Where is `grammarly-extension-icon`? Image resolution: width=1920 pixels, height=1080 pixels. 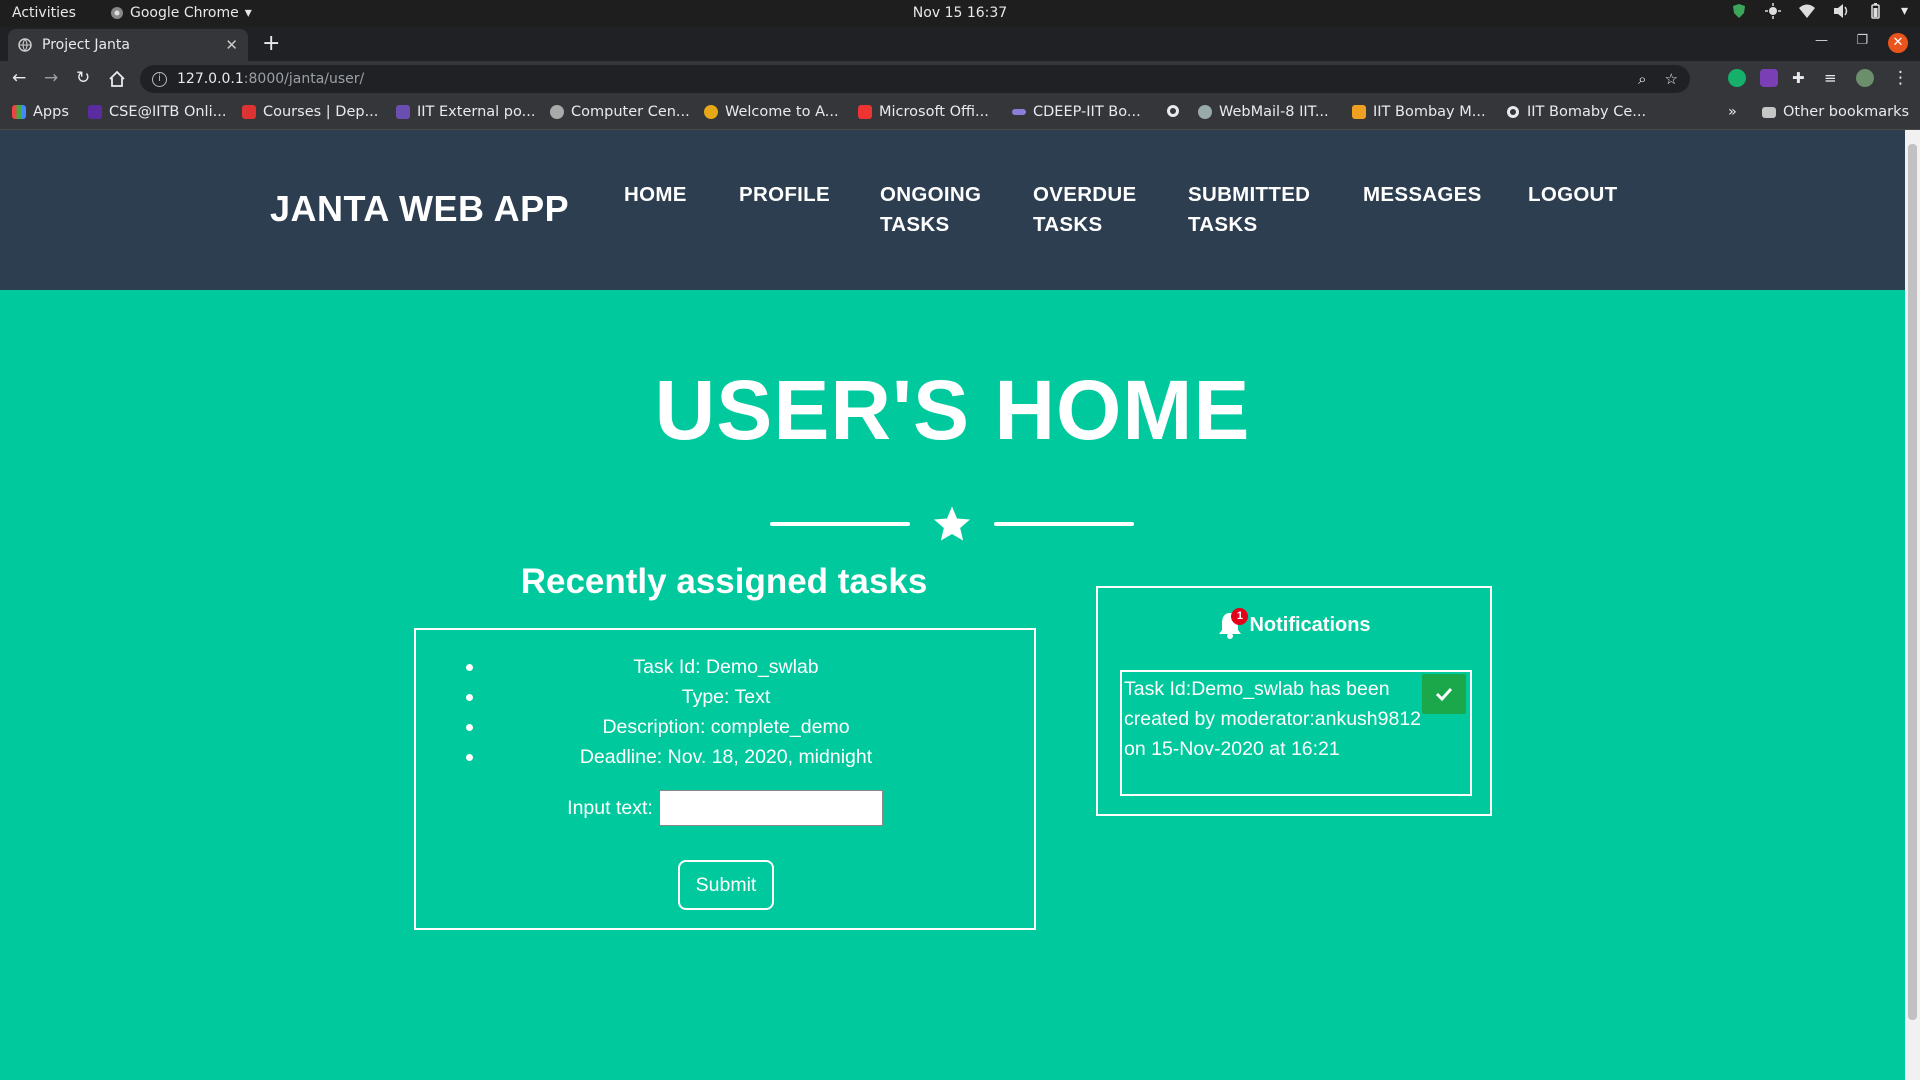
grammarly-extension-icon is located at coordinates (1737, 78).